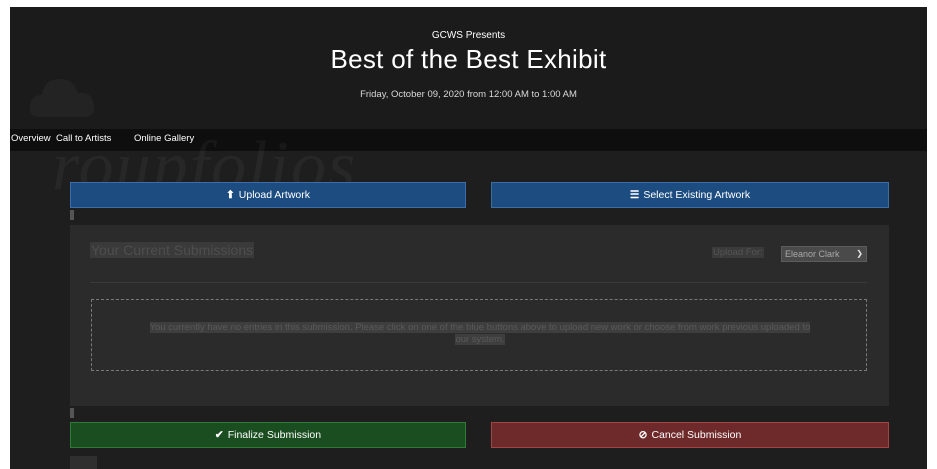 The width and height of the screenshot is (937, 469). I want to click on submissions-title: Your Current Submissions, so click(172, 250).